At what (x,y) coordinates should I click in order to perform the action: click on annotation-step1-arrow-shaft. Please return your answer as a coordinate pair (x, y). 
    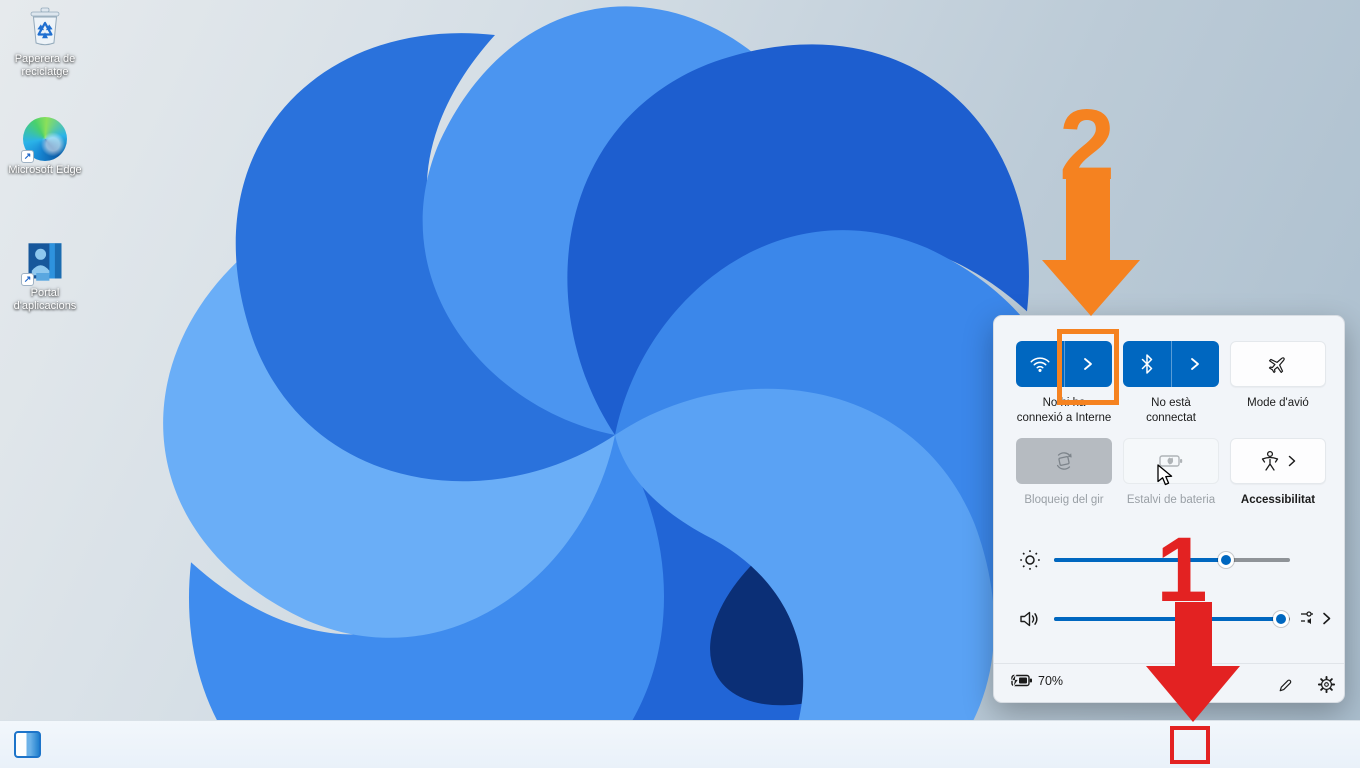
    Looking at the image, I should click on (1193, 635).